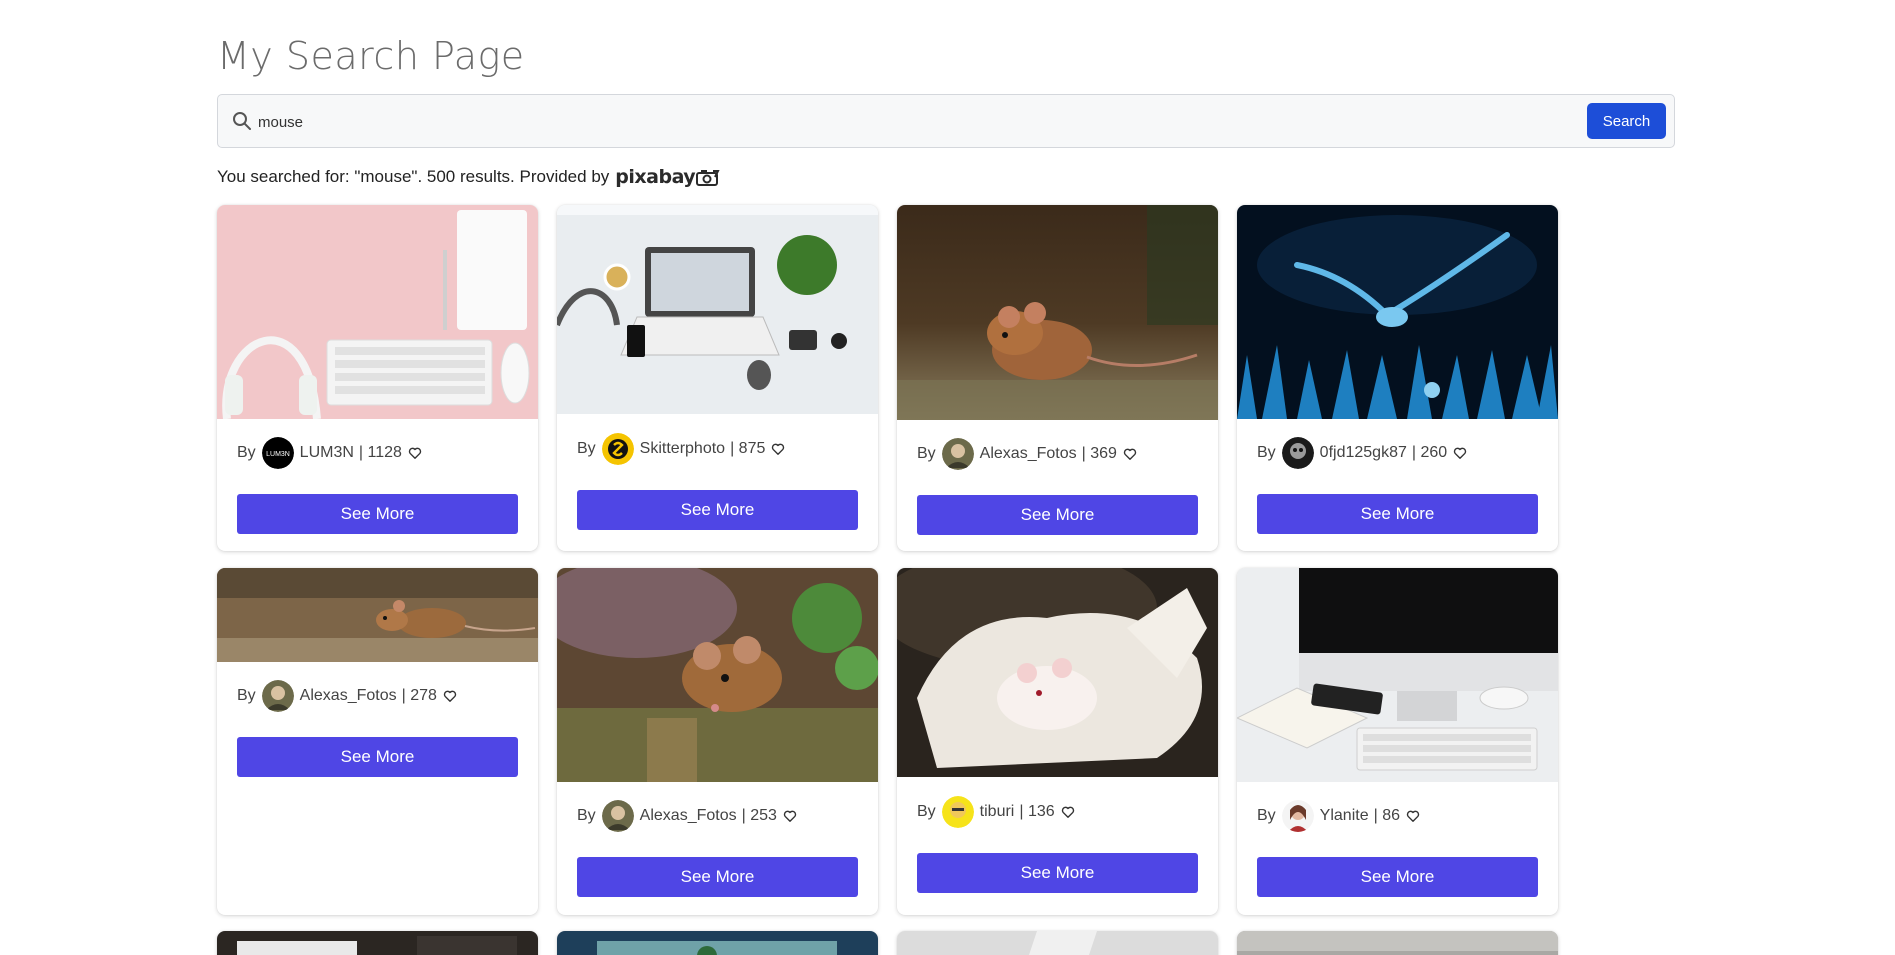 Image resolution: width=1895 pixels, height=955 pixels. I want to click on like-count: | 1128, so click(380, 452).